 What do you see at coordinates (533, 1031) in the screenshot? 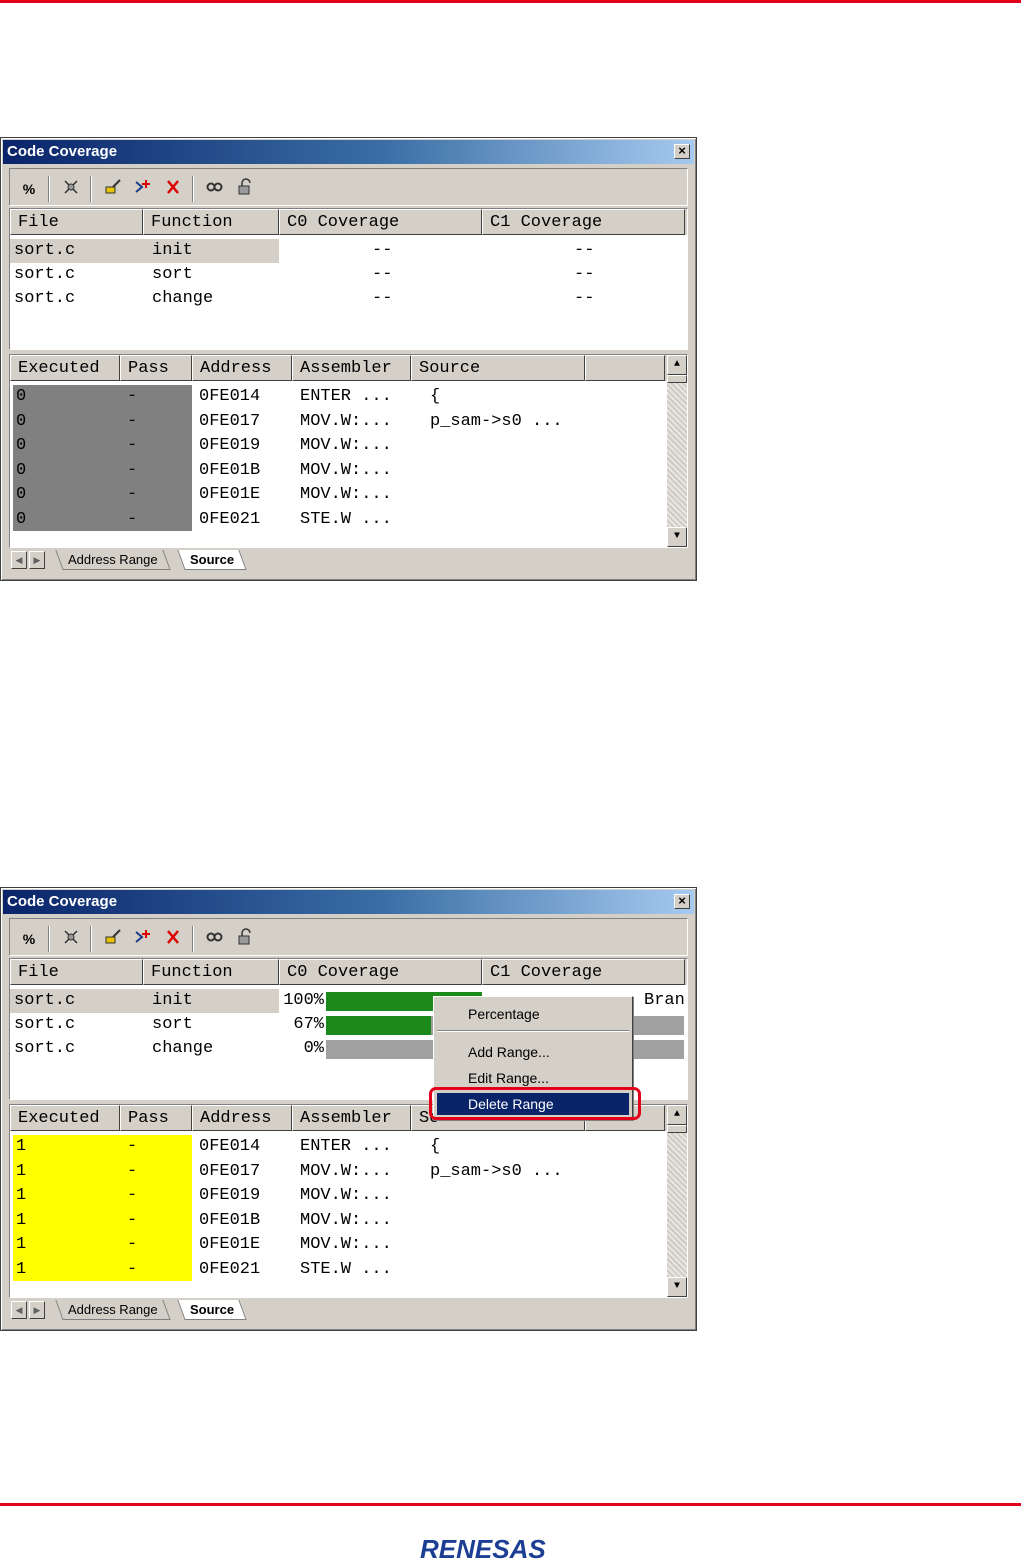
I see `menu-separator` at bounding box center [533, 1031].